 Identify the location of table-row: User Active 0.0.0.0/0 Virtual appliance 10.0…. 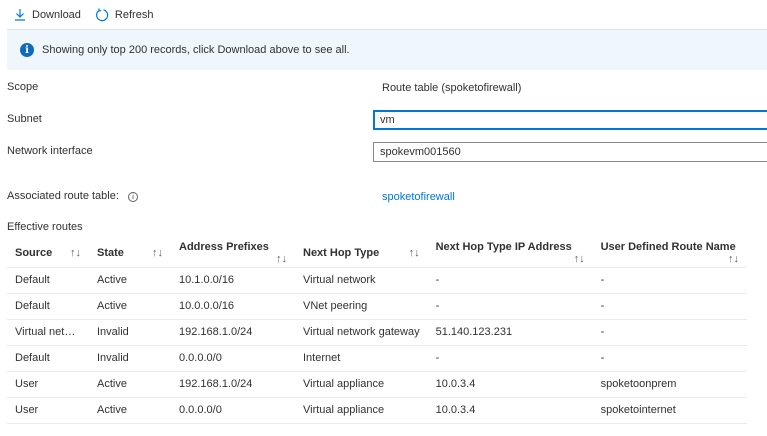
(377, 410).